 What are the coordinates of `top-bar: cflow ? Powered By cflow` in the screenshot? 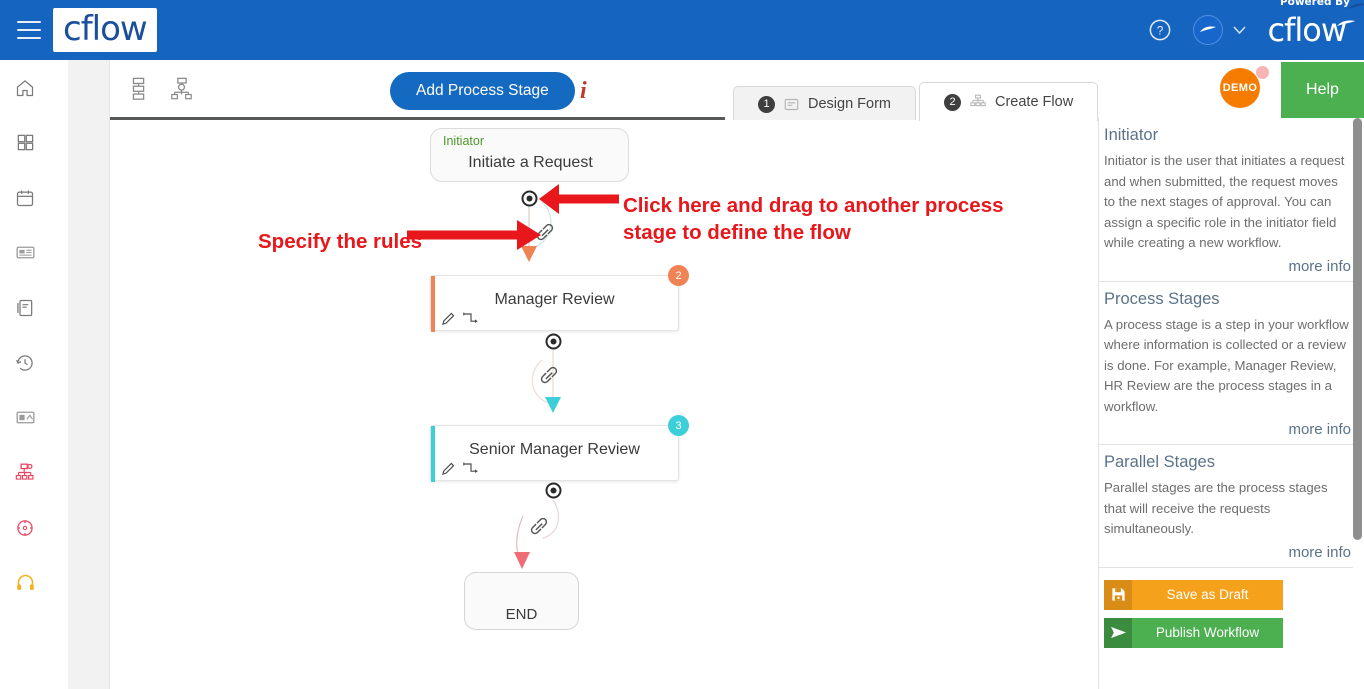 It's located at (682, 30).